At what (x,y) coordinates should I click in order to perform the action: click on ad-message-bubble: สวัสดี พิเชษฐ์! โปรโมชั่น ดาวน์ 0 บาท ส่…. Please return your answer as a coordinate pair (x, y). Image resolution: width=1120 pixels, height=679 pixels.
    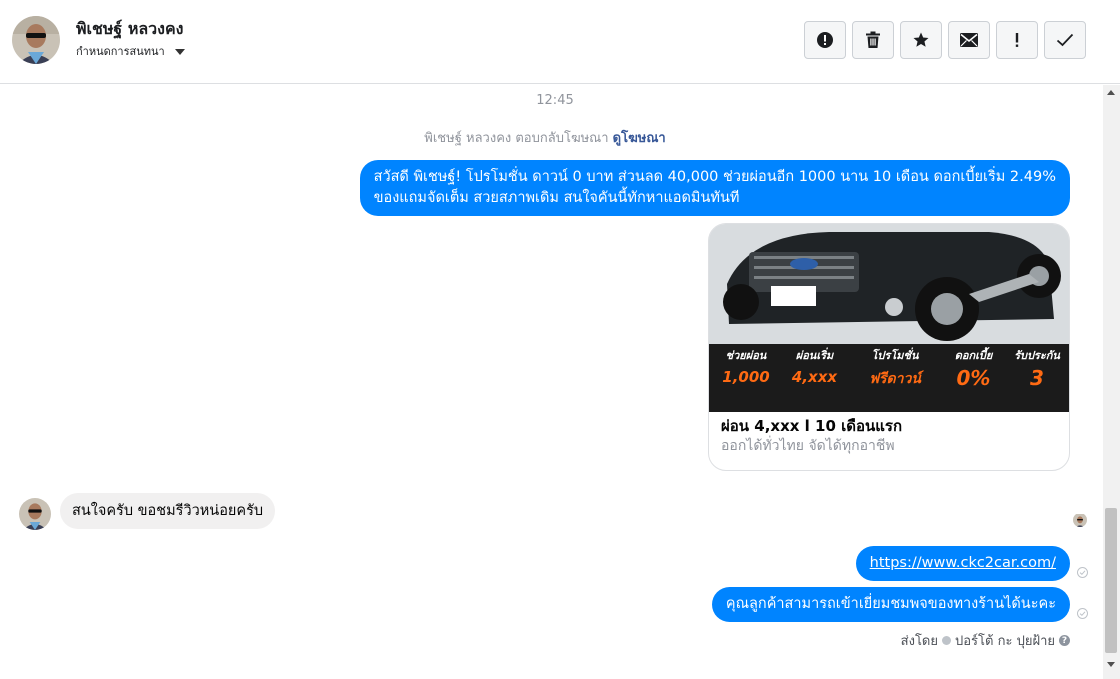
    Looking at the image, I should click on (714, 188).